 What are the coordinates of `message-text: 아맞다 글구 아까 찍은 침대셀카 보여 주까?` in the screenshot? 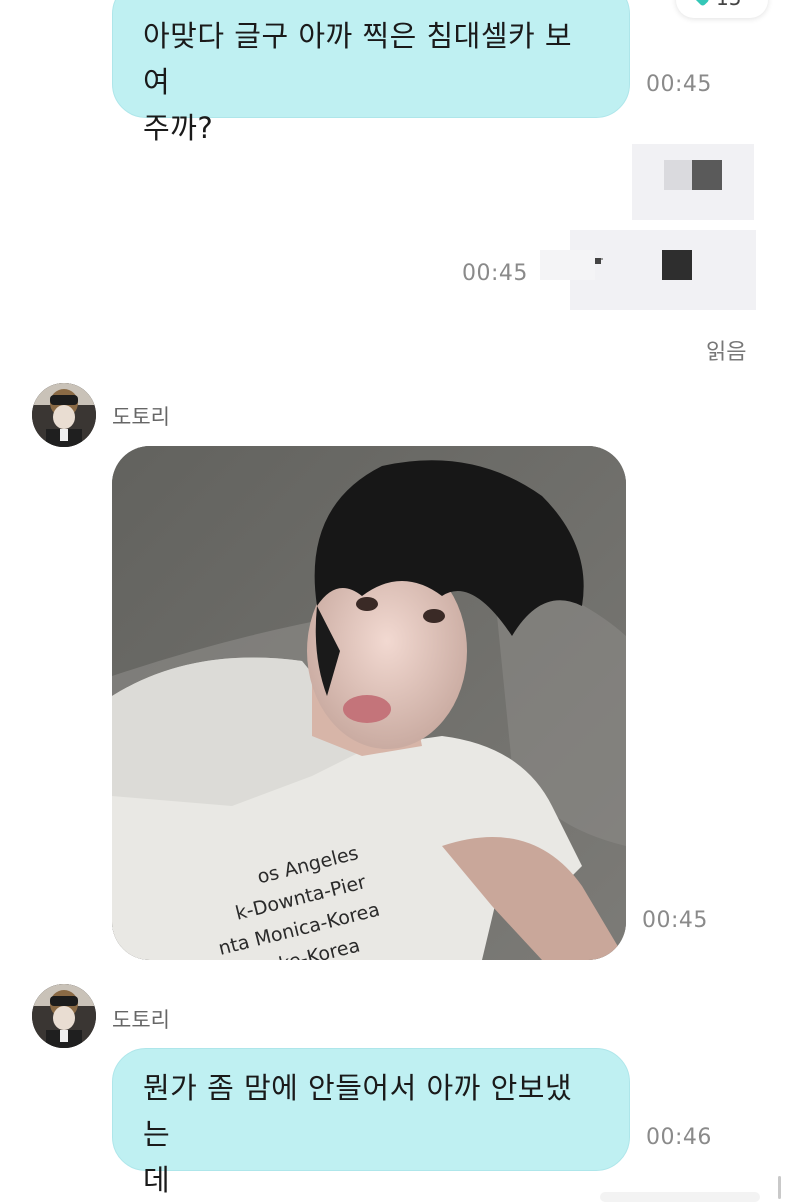 It's located at (358, 82).